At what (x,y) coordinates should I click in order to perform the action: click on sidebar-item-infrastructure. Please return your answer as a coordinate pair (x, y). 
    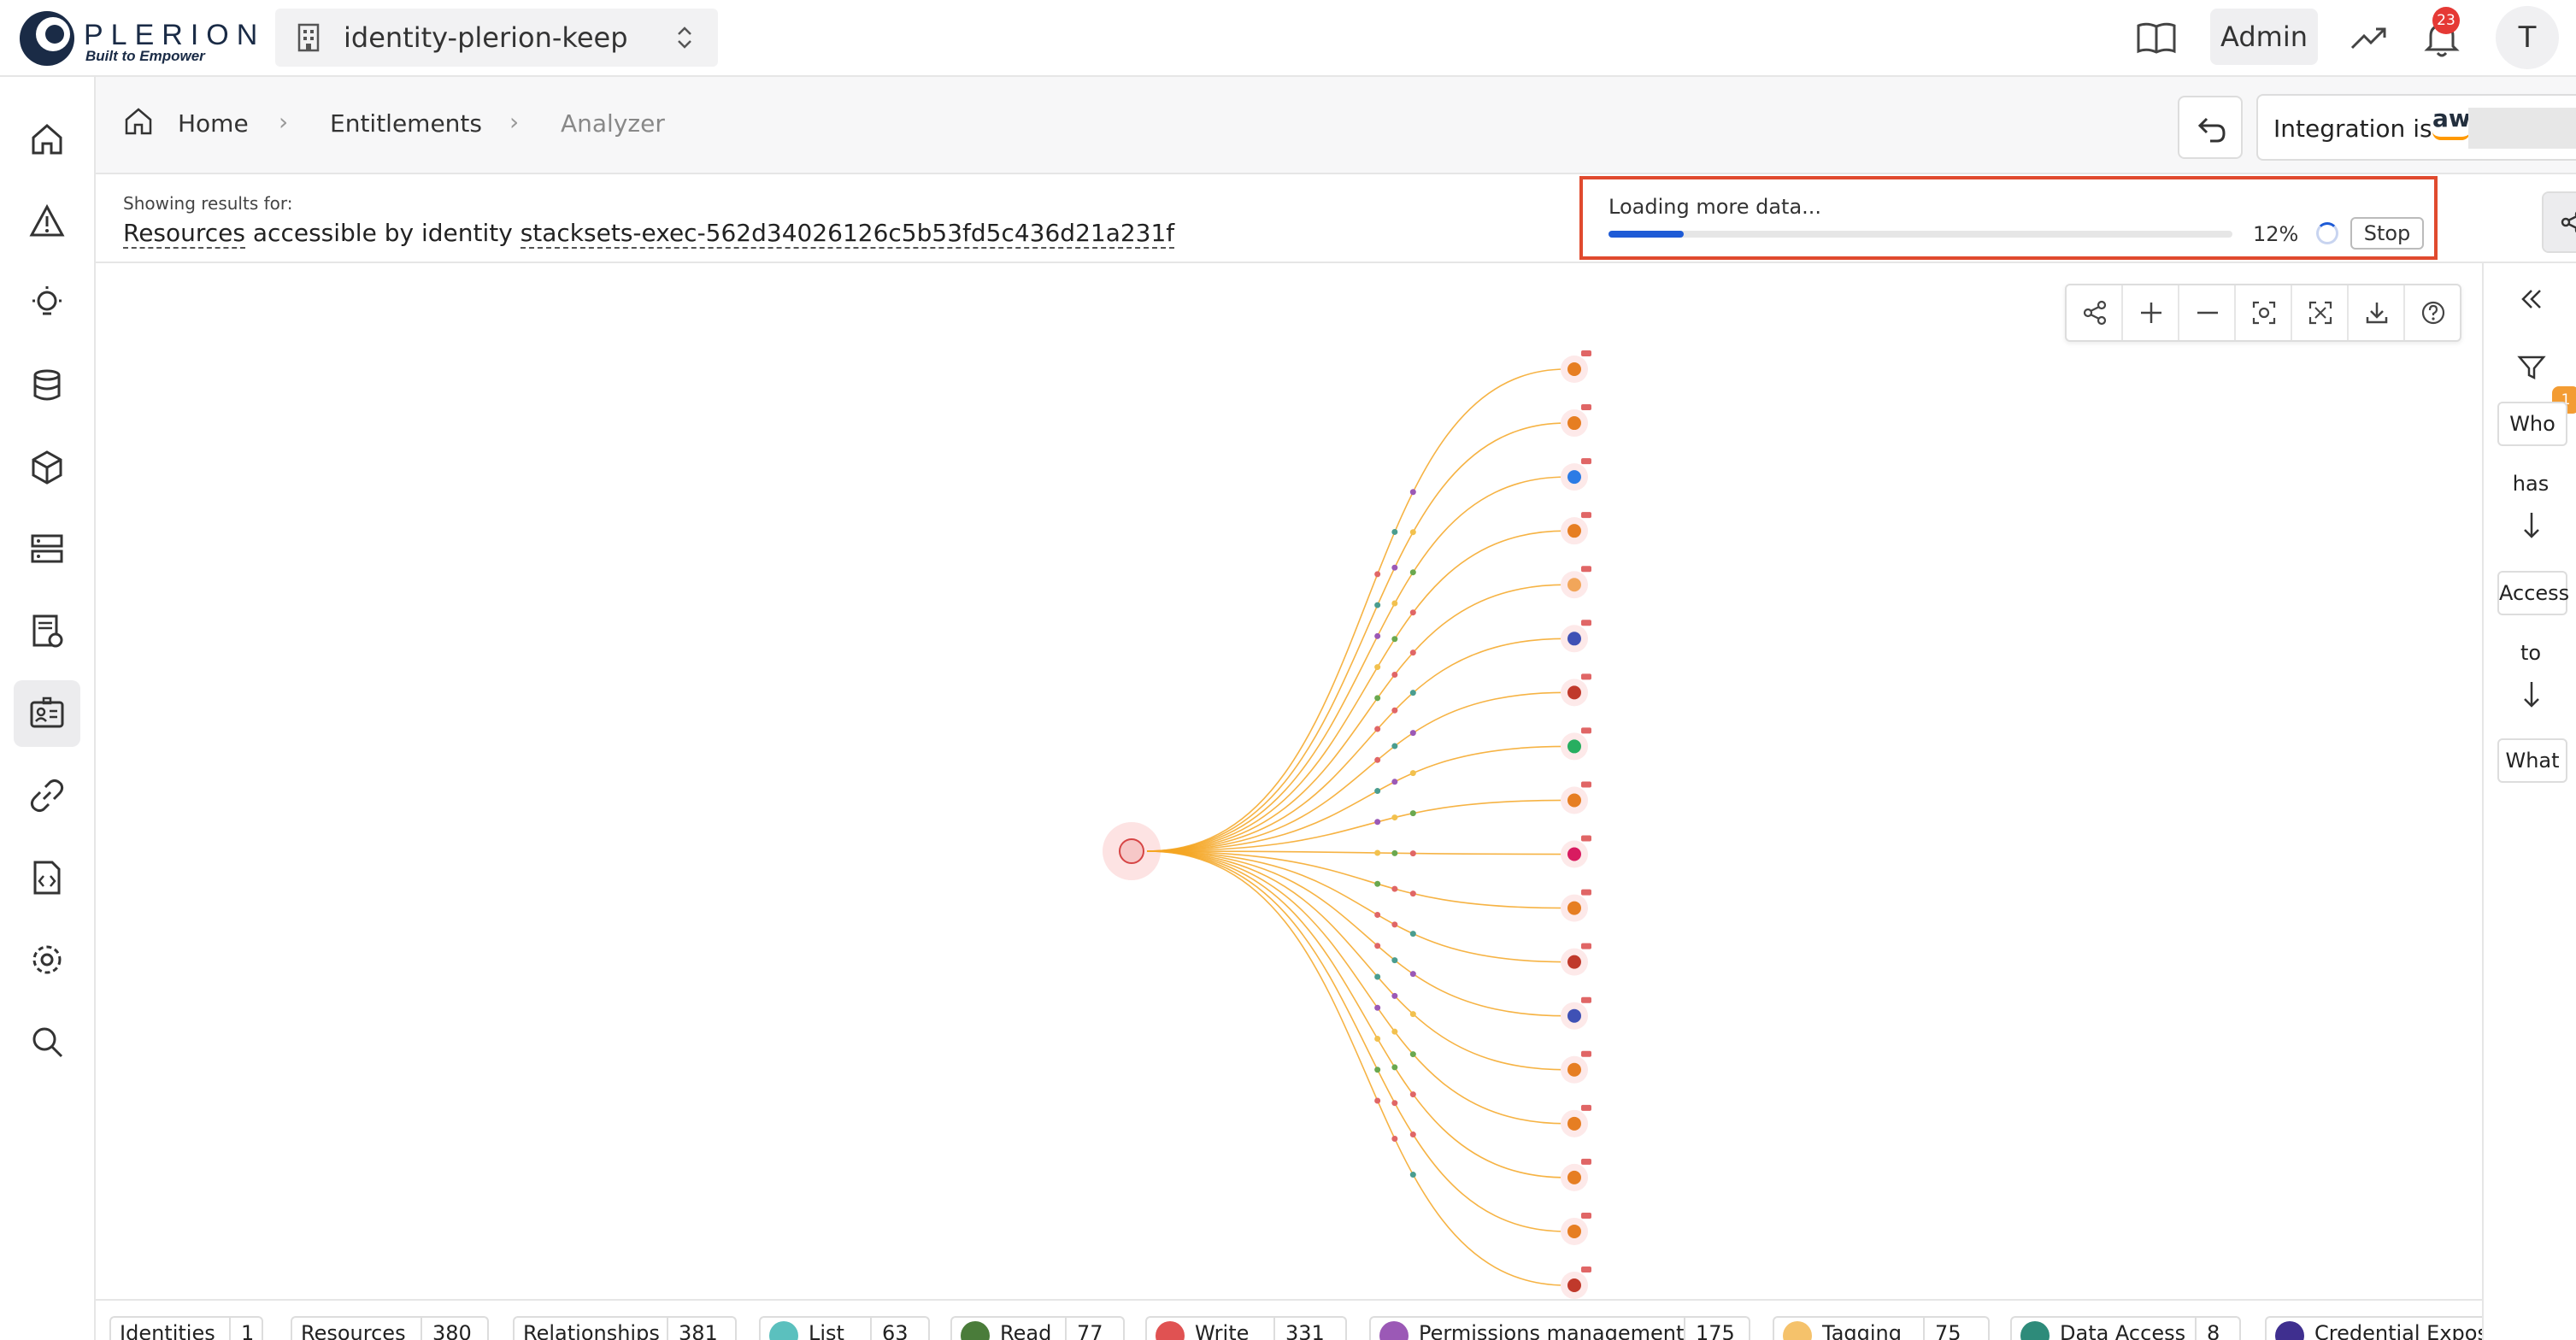
    Looking at the image, I should click on (47, 549).